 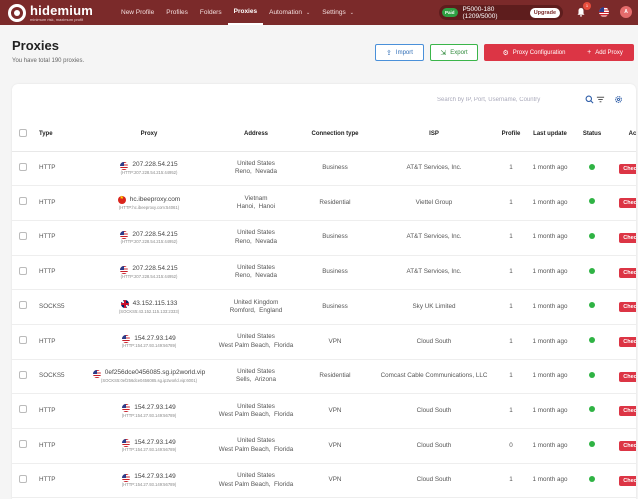 I want to click on search-box, so click(x=518, y=100).